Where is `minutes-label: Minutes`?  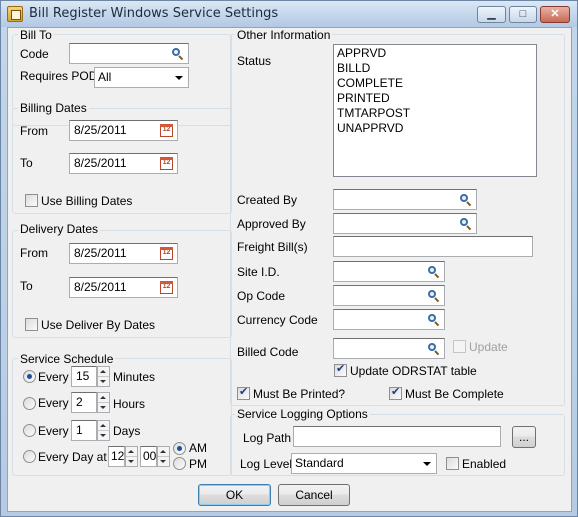
minutes-label: Minutes is located at coordinates (134, 377).